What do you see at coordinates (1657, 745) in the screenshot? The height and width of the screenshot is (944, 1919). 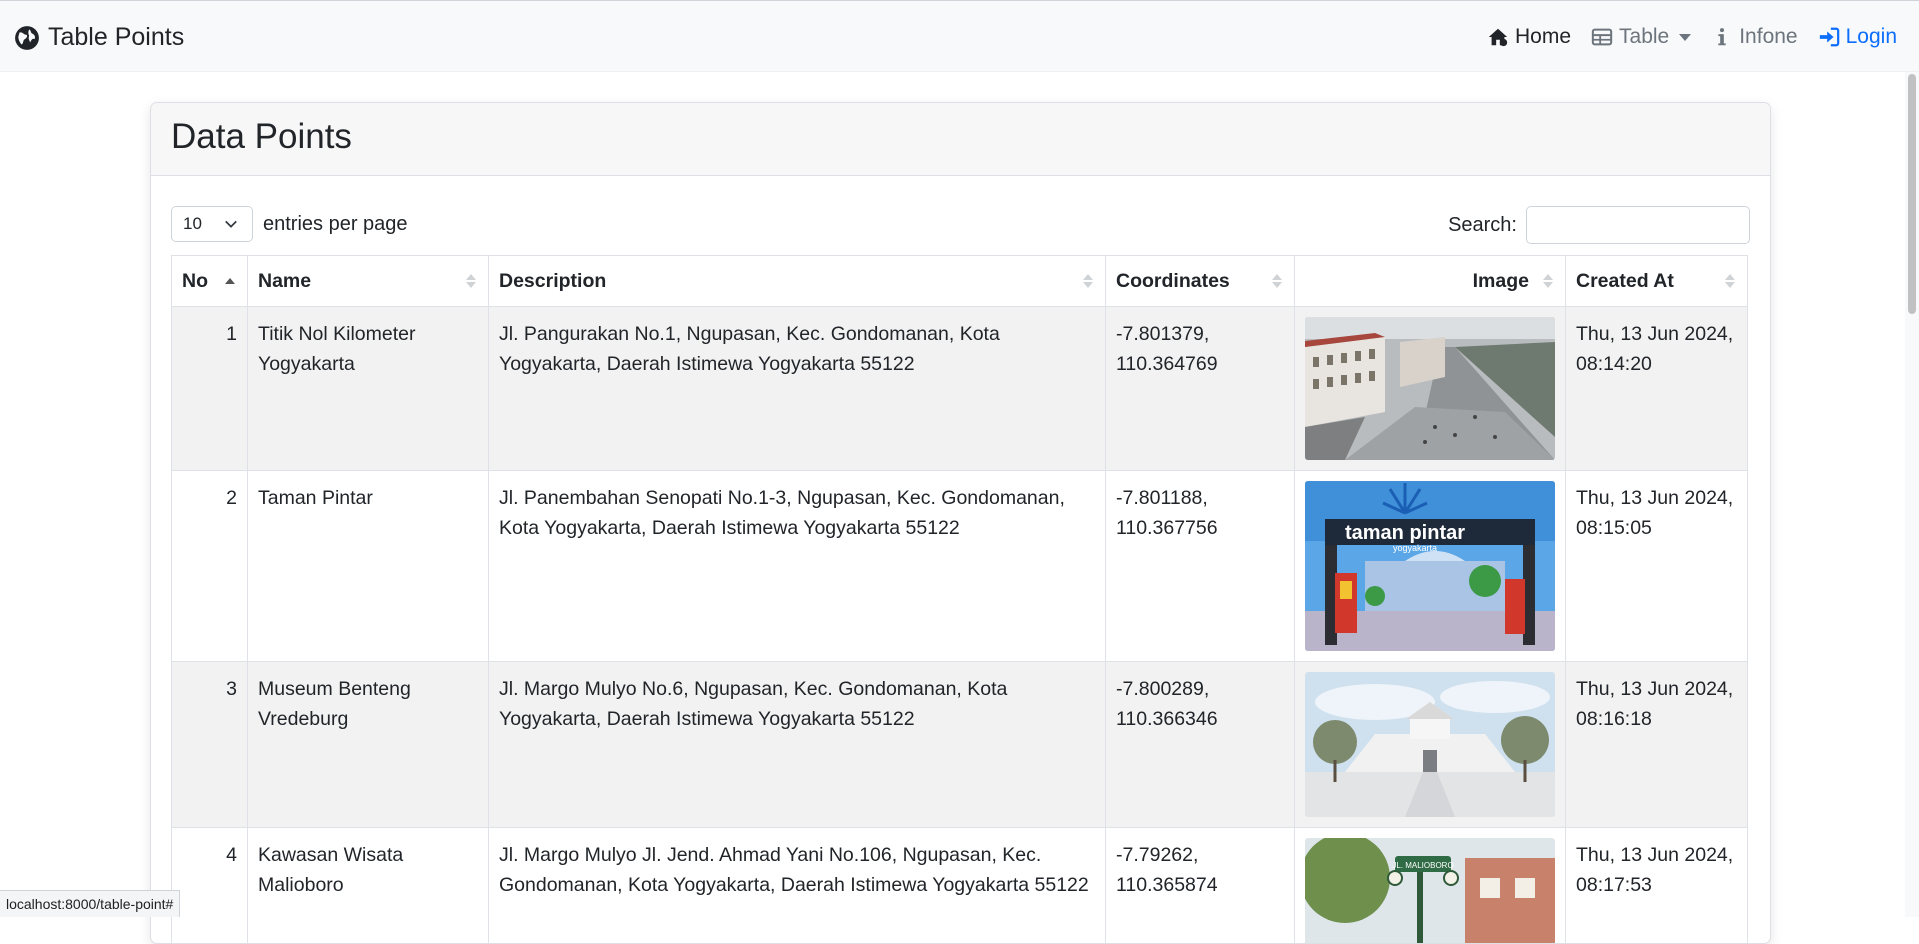 I see `cell-created-at: Thu, 13 Jun 2024, 08:16:18` at bounding box center [1657, 745].